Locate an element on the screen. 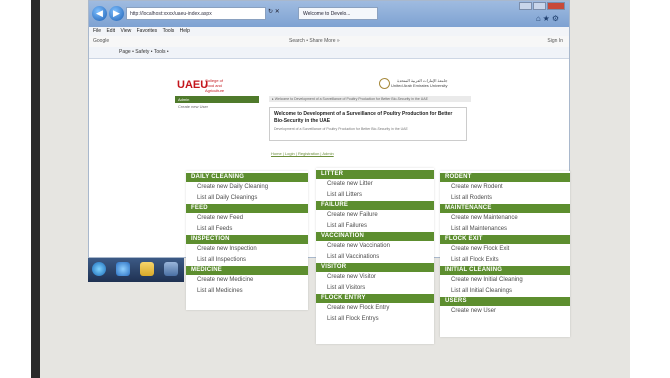 This screenshot has height=378, width=670. back-icon: ◀ is located at coordinates (99, 13).